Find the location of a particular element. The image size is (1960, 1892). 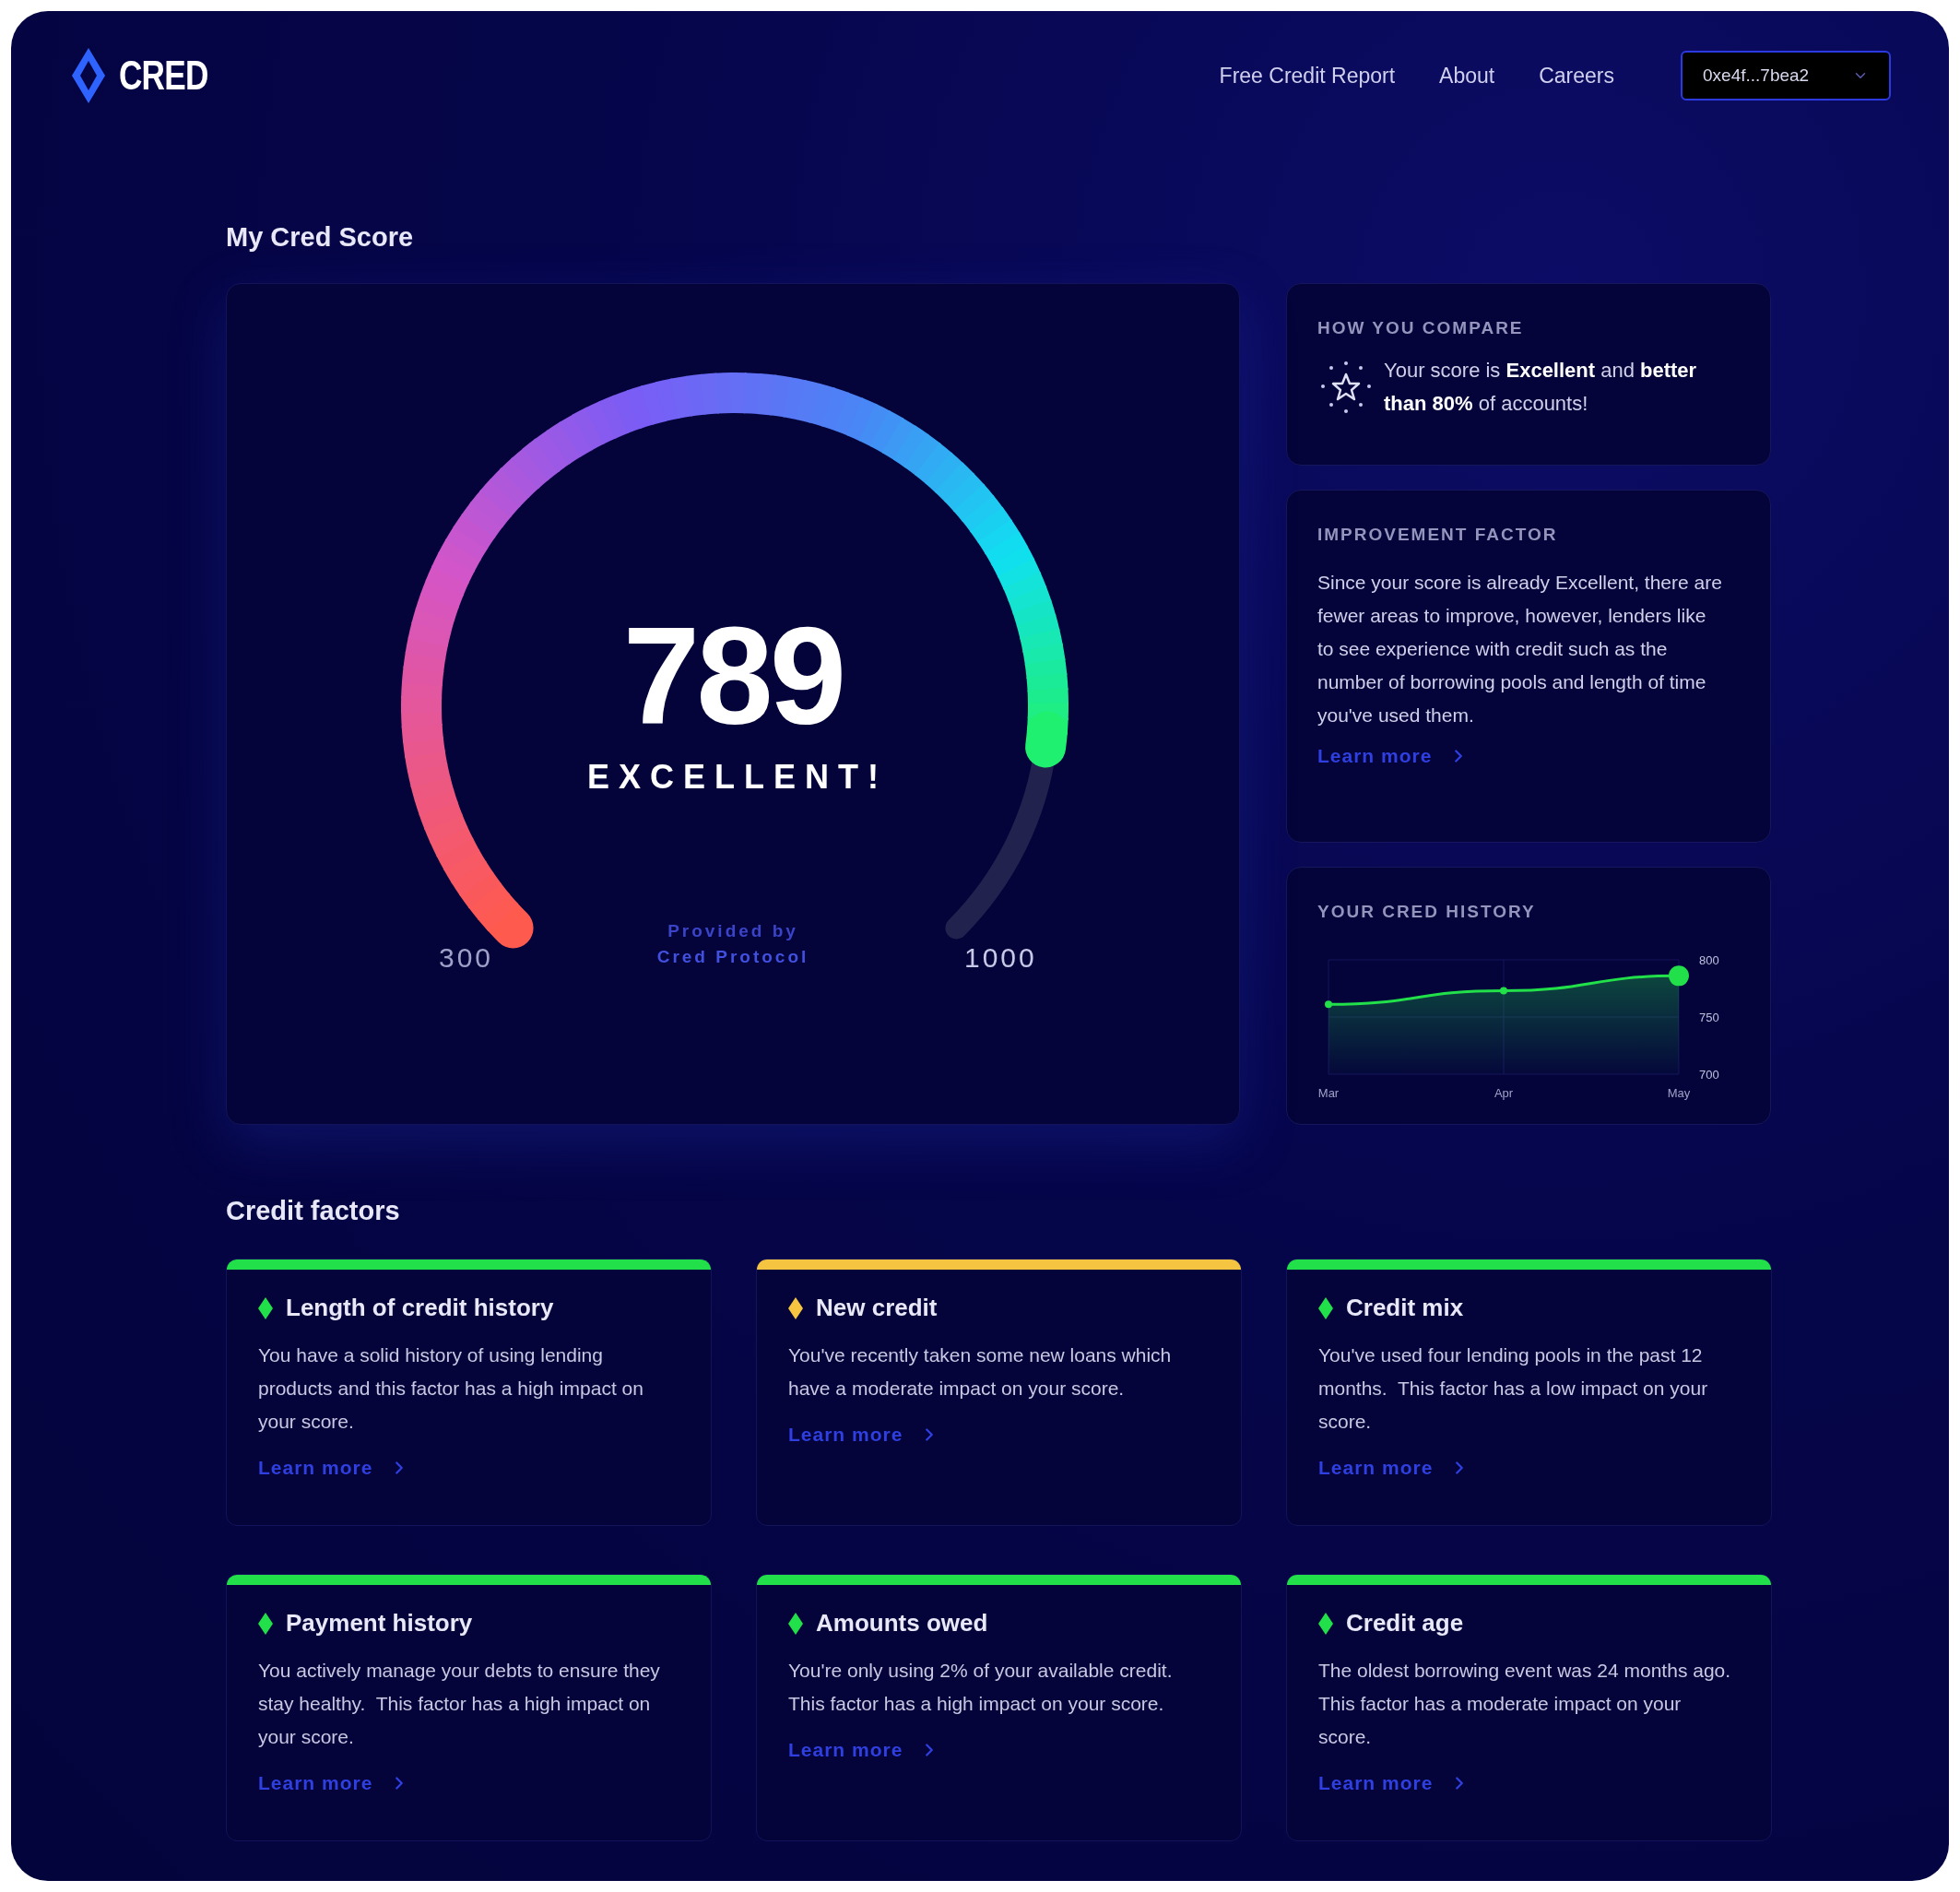

logo-text: CRED is located at coordinates (163, 75).